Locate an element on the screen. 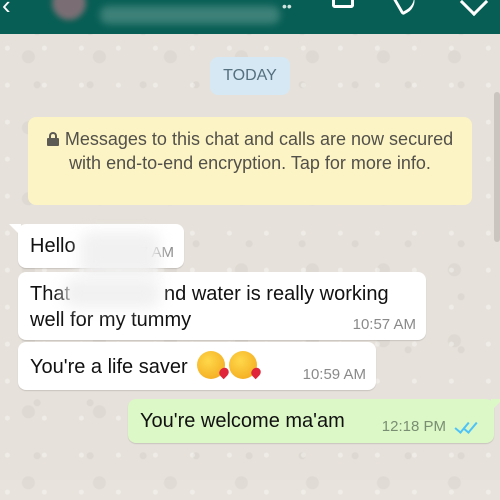 Image resolution: width=500 pixels, height=500 pixels. back-arrow-icon: ‹ is located at coordinates (15, 9).